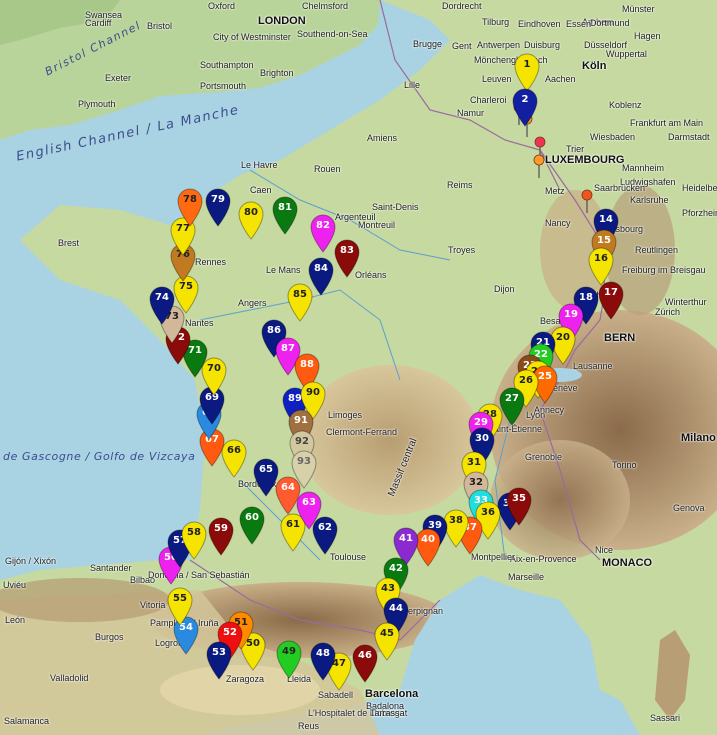  I want to click on route-marker-48: 48, so click(323, 661).